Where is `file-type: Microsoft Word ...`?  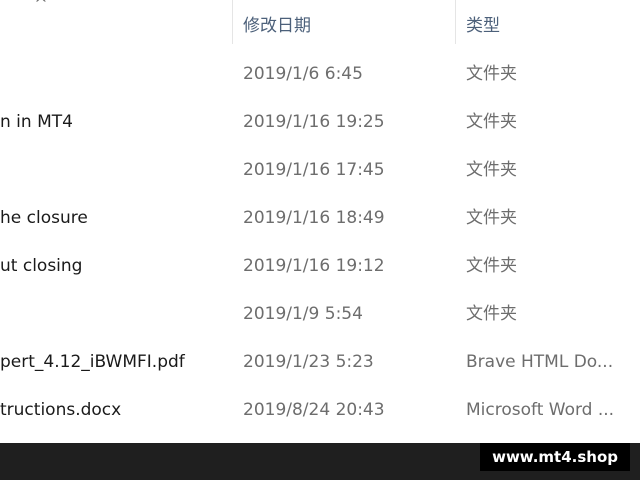 file-type: Microsoft Word ... is located at coordinates (540, 410).